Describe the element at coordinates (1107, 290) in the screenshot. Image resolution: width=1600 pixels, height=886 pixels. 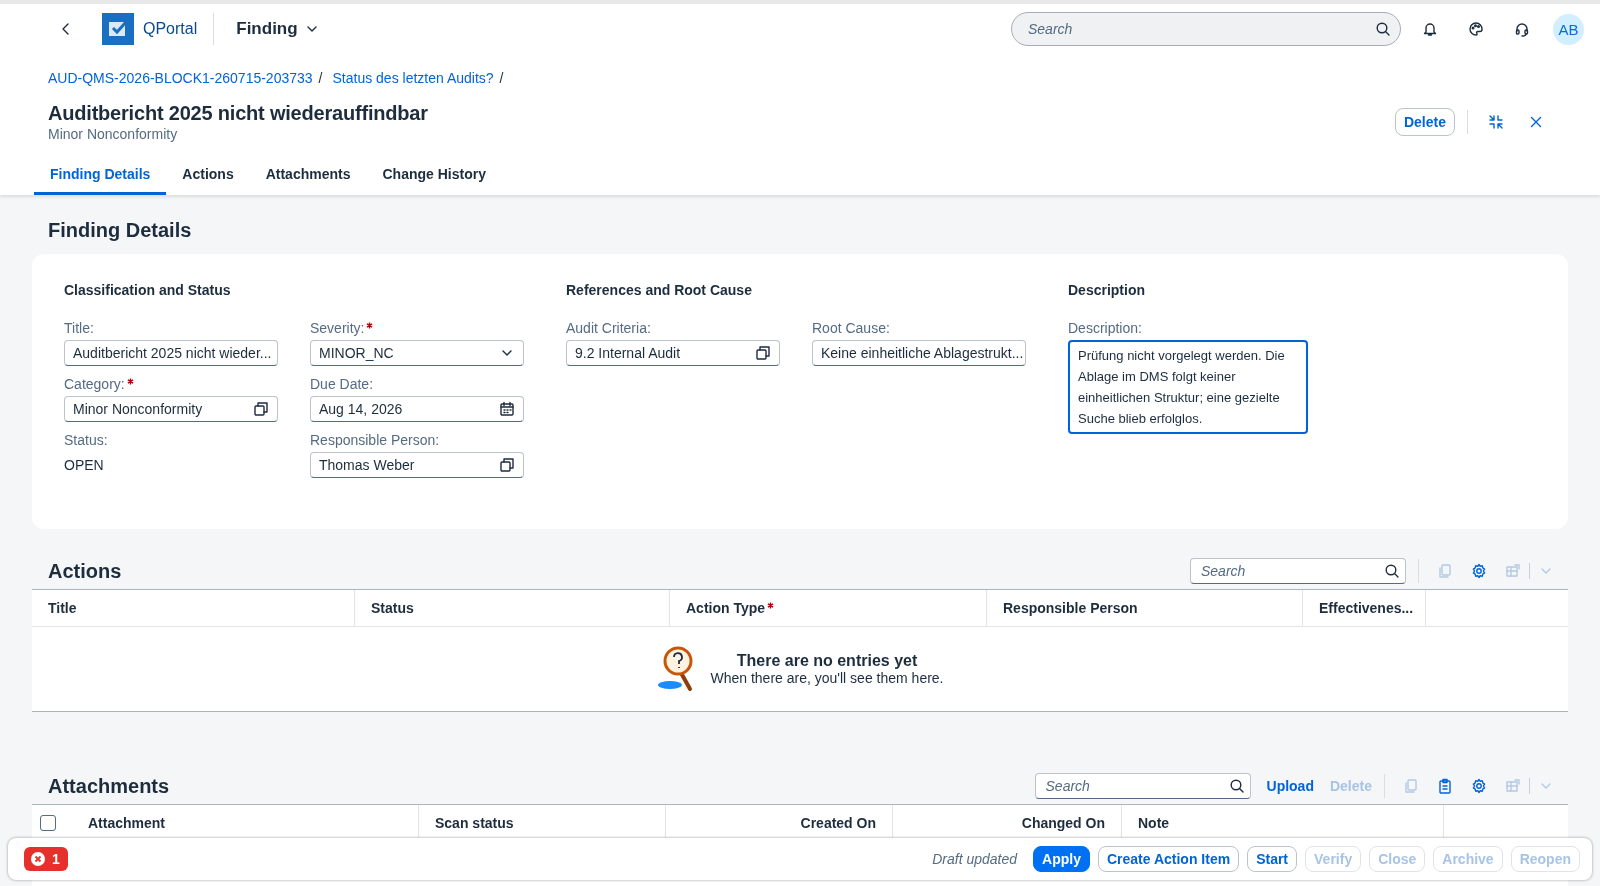
I see `group-title: Description` at that location.